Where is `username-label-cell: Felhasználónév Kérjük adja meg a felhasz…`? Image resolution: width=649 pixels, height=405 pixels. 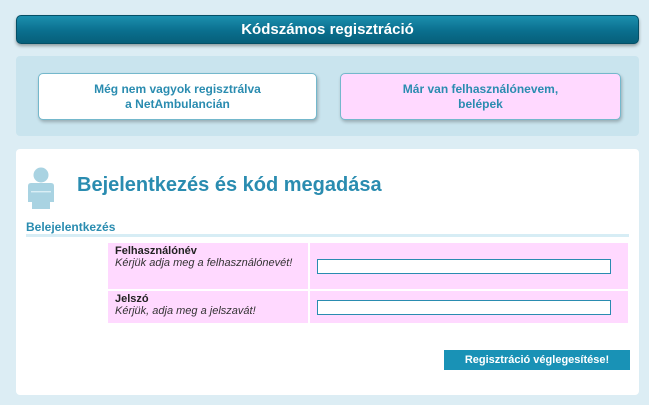 username-label-cell: Felhasználónév Kérjük adja meg a felhasz… is located at coordinates (208, 266).